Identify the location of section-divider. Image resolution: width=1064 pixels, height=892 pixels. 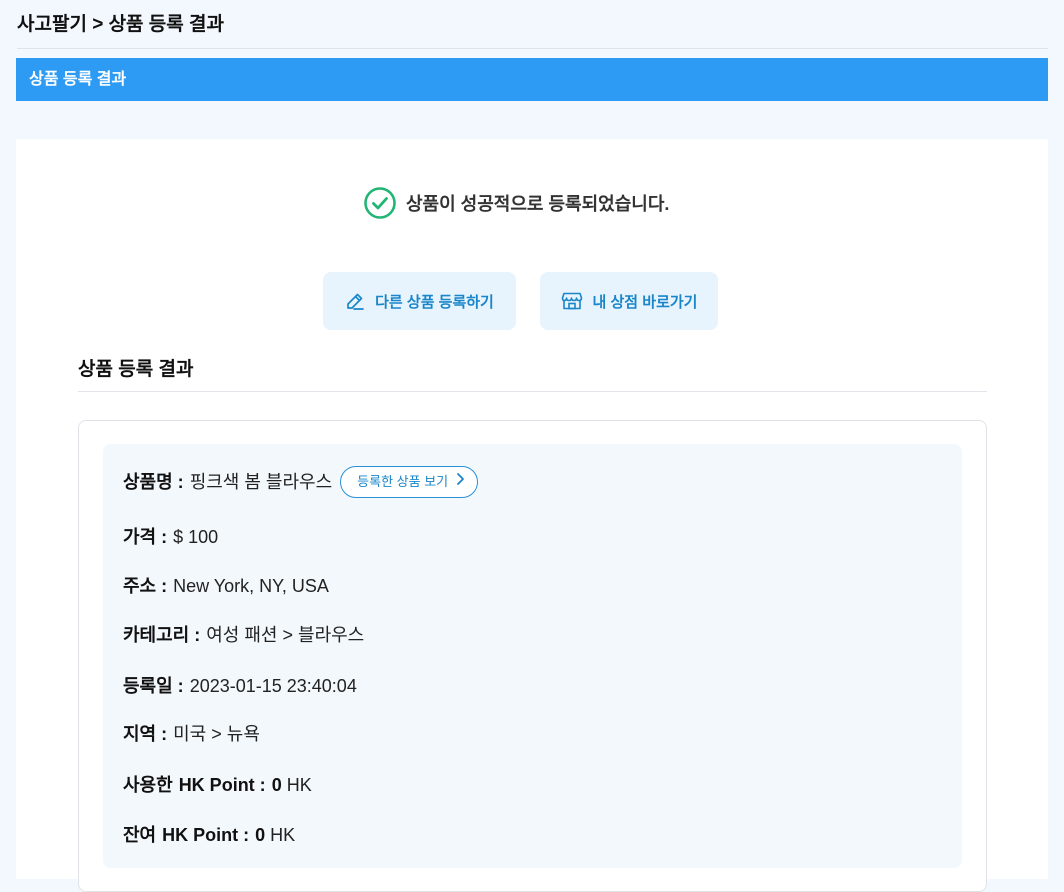
(532, 391).